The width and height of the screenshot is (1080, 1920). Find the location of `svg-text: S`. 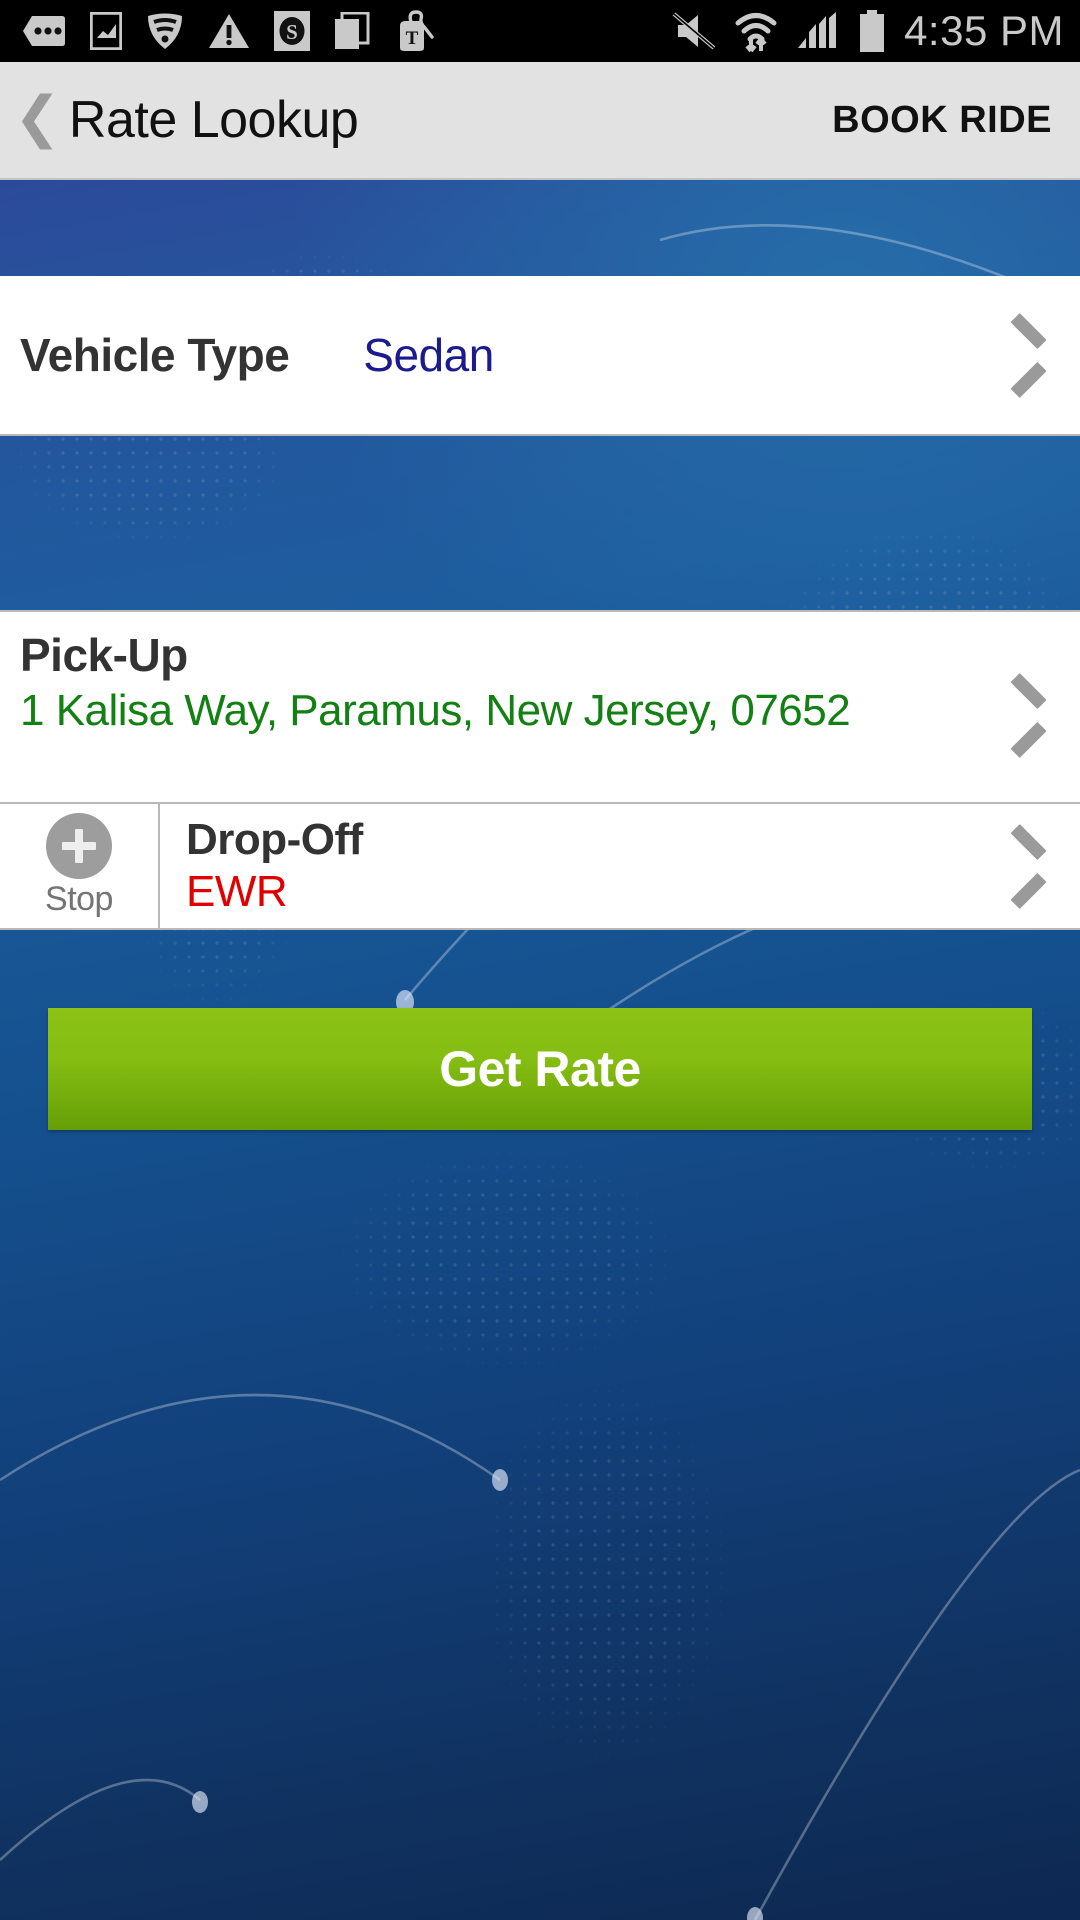

svg-text: S is located at coordinates (292, 32).